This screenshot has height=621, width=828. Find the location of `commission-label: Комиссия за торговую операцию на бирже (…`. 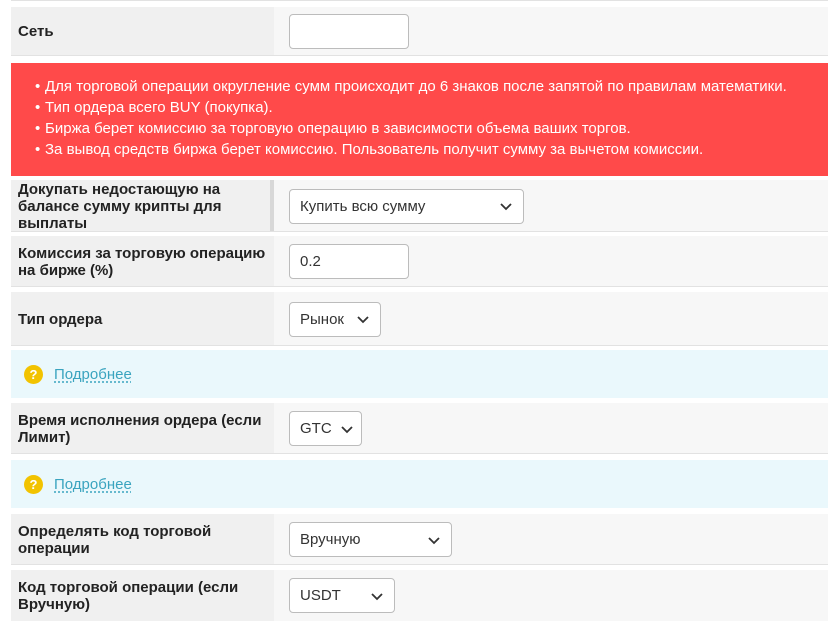

commission-label: Комиссия за торговую операцию на бирже (… is located at coordinates (142, 261).